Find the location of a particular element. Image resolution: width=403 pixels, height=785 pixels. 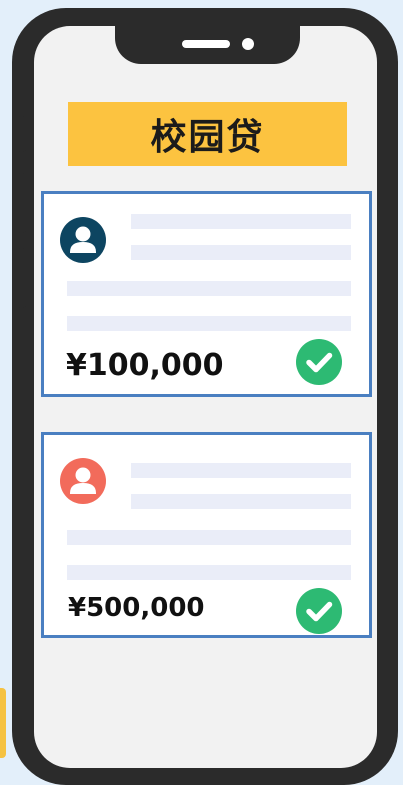

phone-notch is located at coordinates (207, 36).